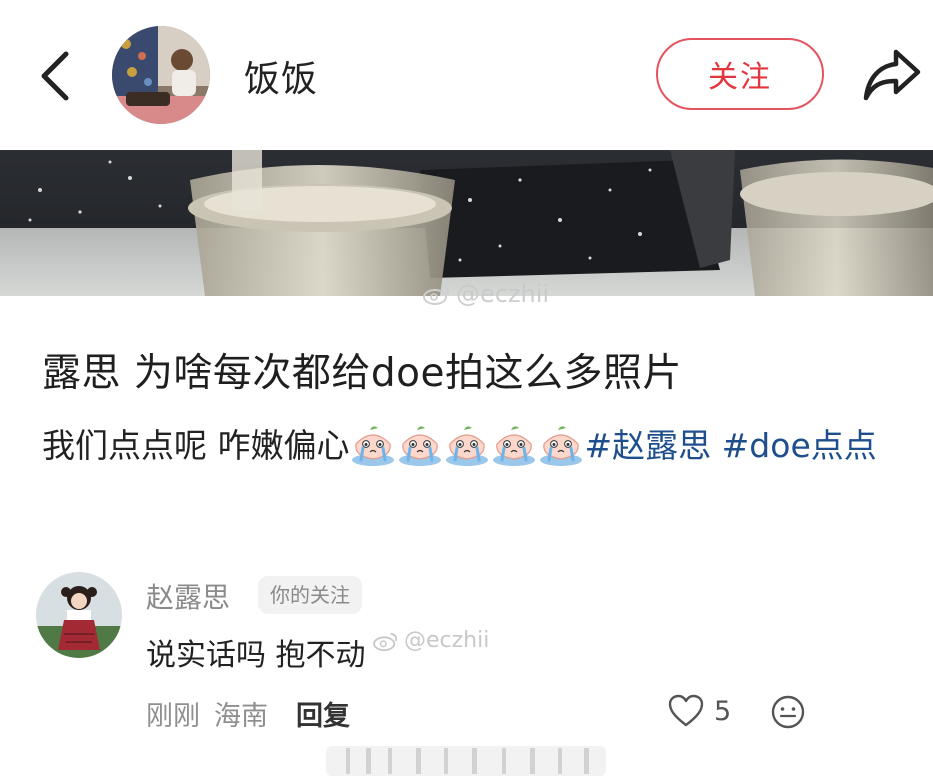 This screenshot has width=933, height=780. Describe the element at coordinates (788, 712) in the screenshot. I see `smile-icon` at that location.